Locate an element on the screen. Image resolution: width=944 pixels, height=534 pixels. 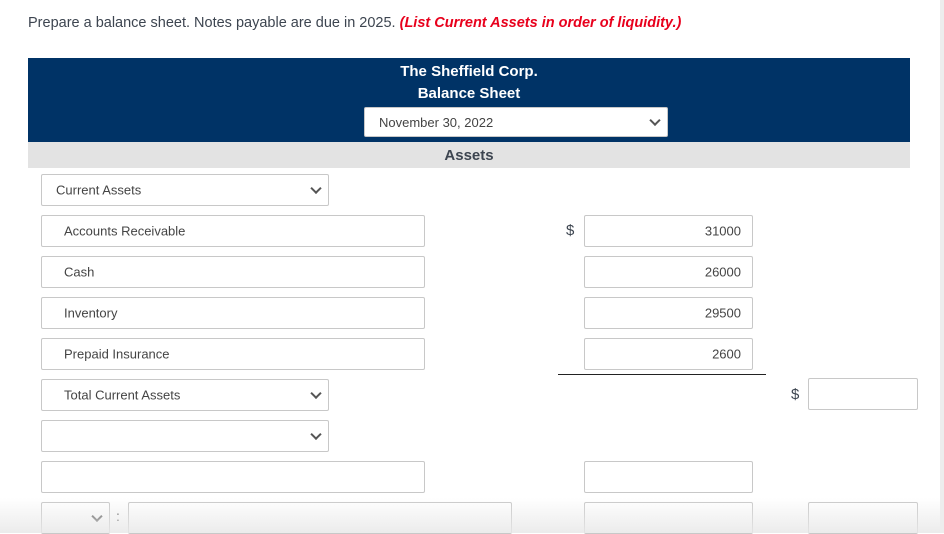
account-input-value: Inventory is located at coordinates (91, 313).